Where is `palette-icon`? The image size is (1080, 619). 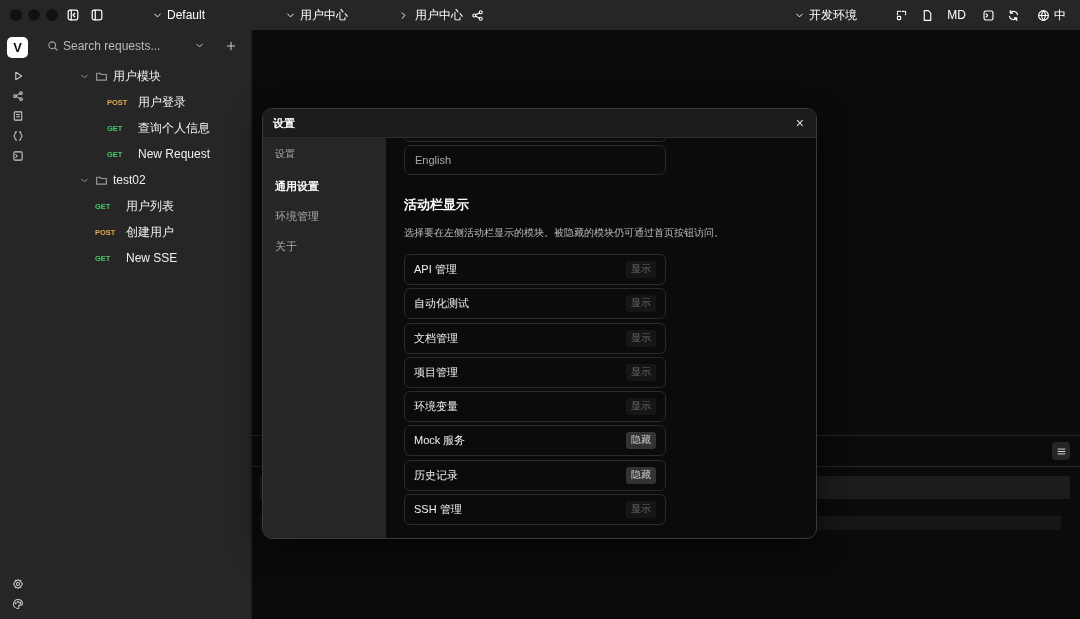 palette-icon is located at coordinates (17, 604).